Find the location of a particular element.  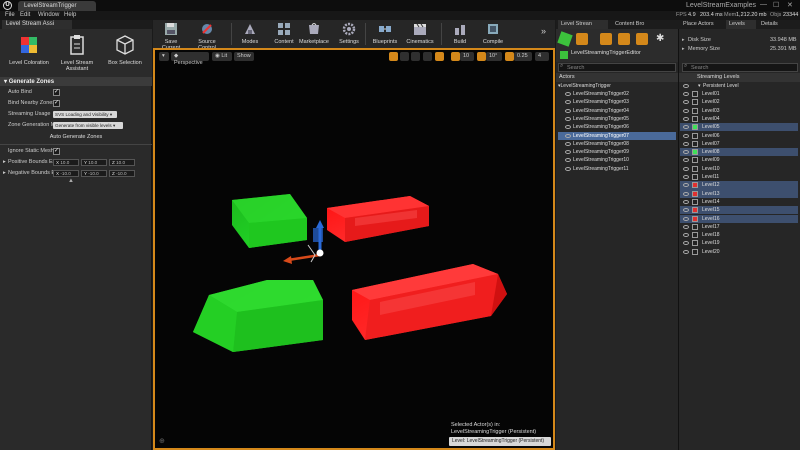

menu-help: Help is located at coordinates (70, 15).